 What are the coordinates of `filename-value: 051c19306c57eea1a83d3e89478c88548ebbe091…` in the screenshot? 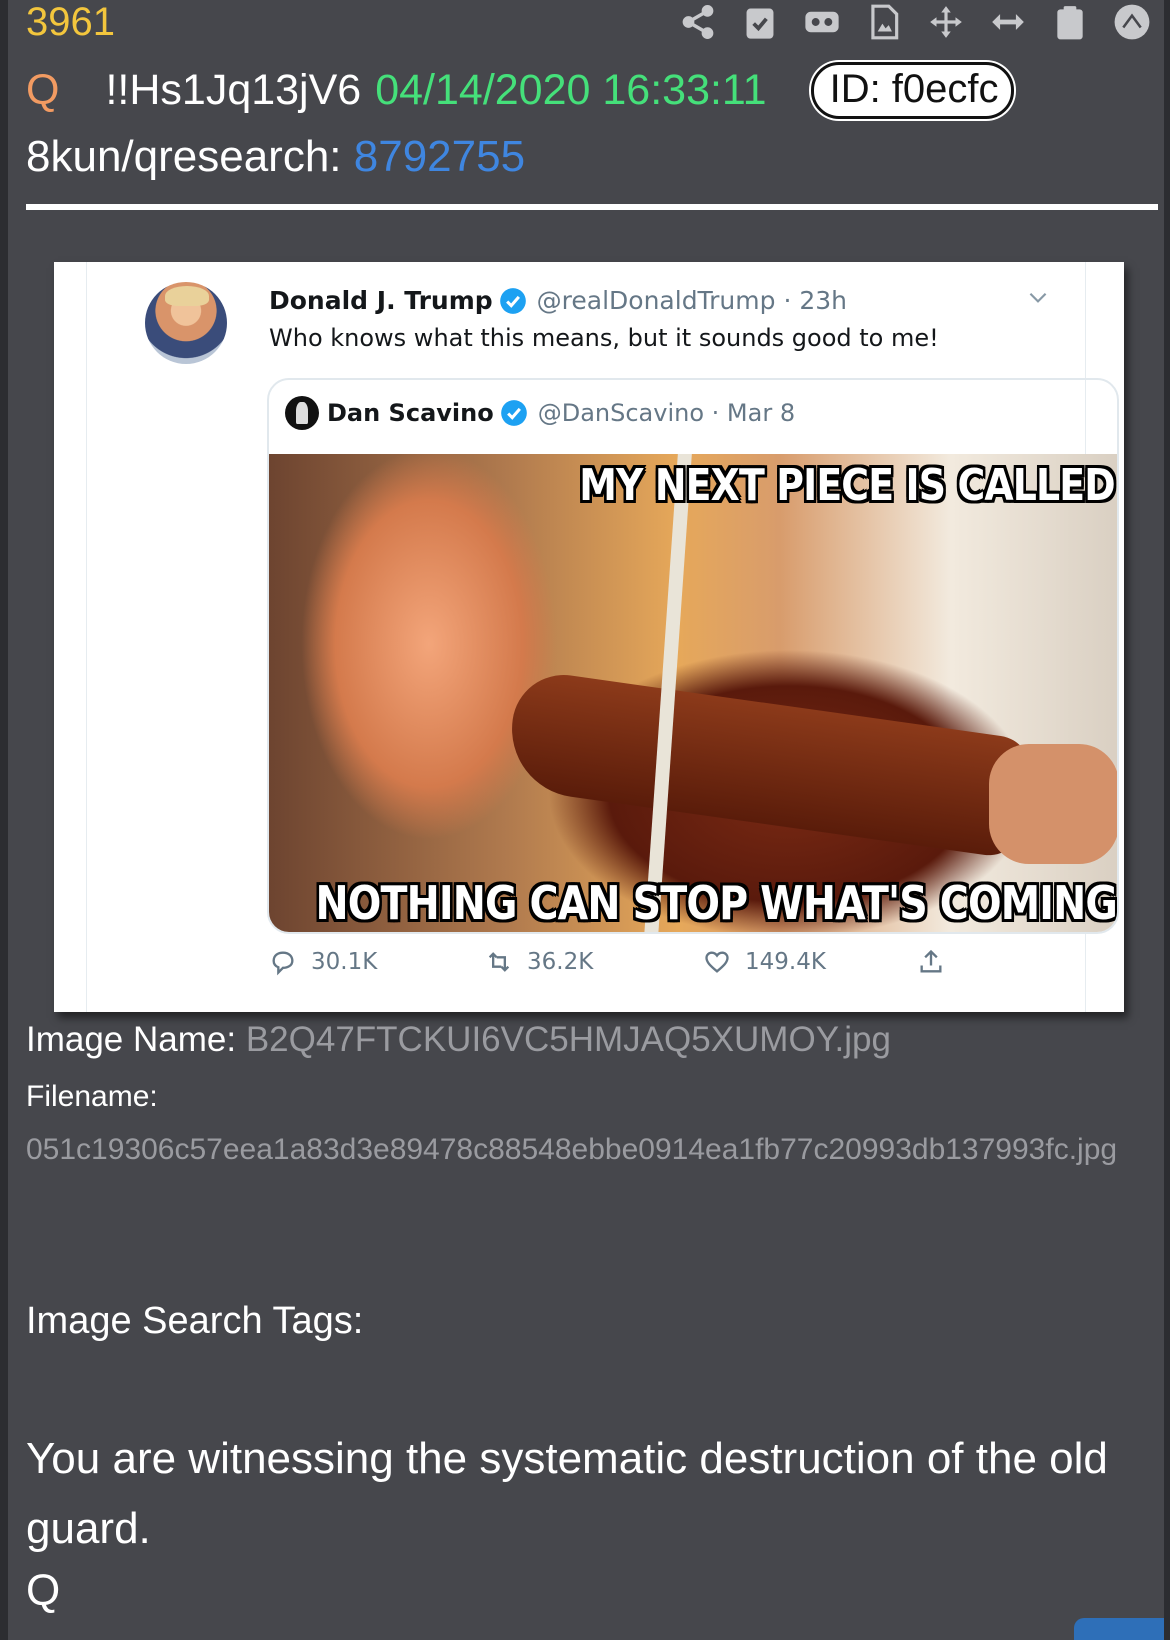 It's located at (586, 1150).